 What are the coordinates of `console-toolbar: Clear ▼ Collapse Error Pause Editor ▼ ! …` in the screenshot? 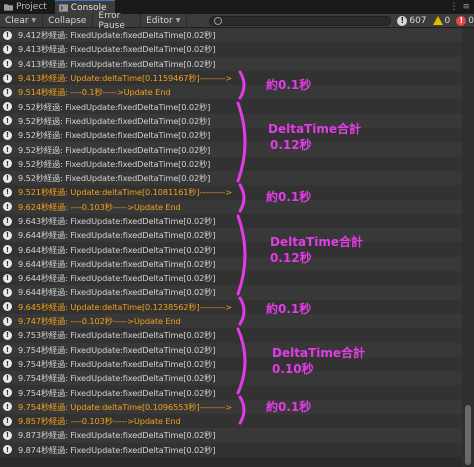 It's located at (237, 21).